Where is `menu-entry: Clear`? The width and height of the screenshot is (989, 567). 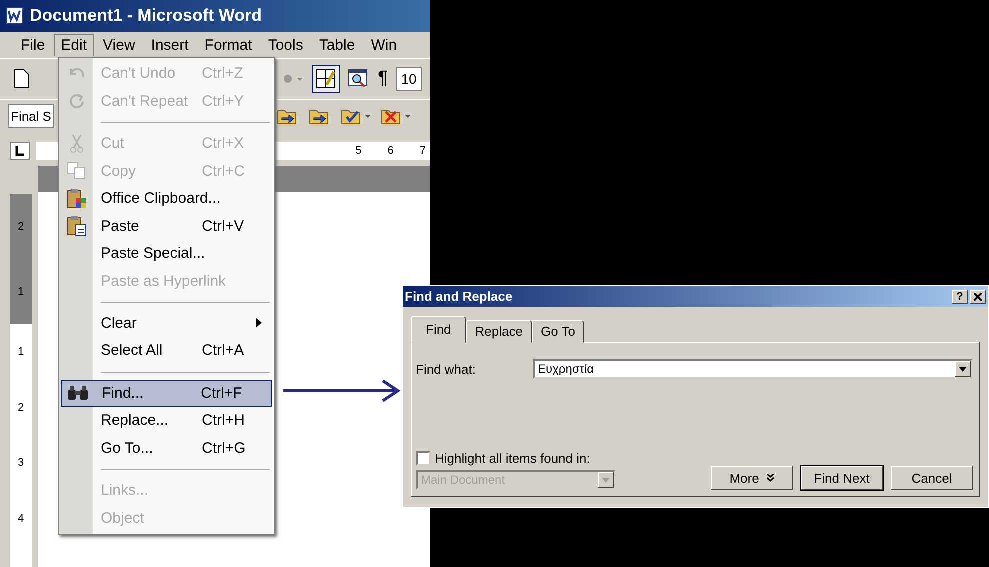
menu-entry: Clear is located at coordinates (166, 324).